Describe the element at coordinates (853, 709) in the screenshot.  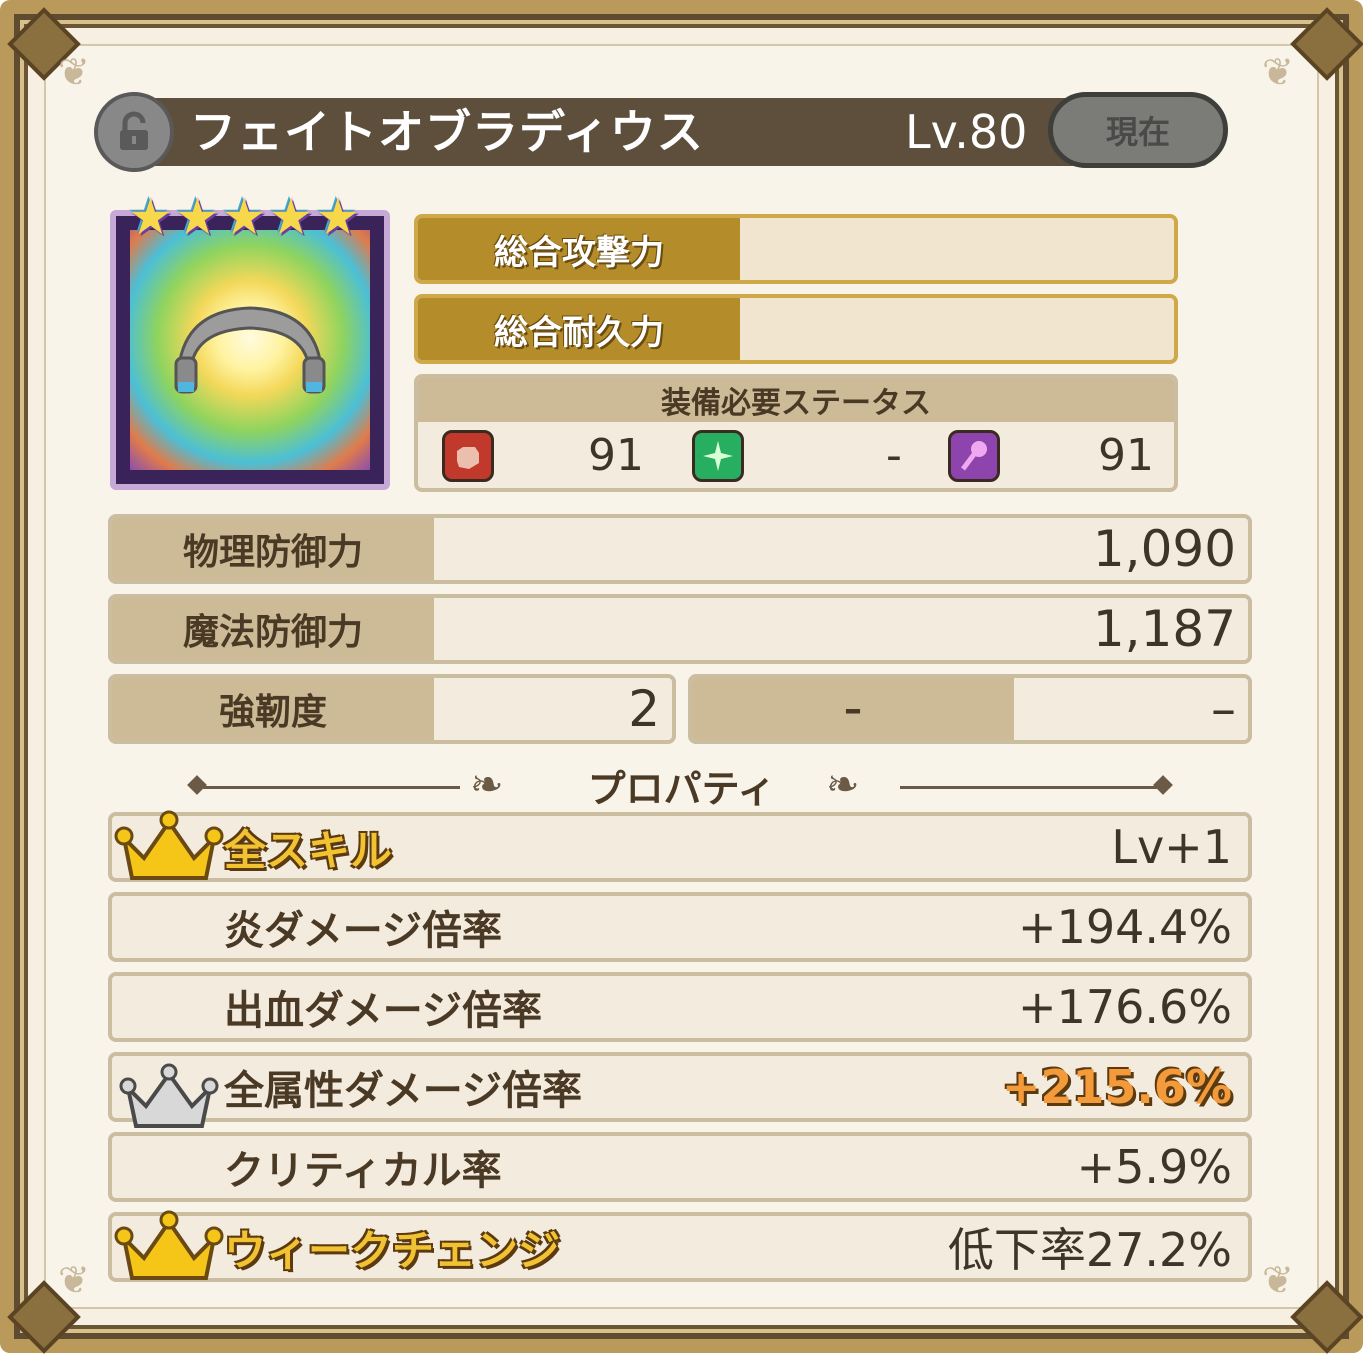
I see `extra-stat-label: –` at that location.